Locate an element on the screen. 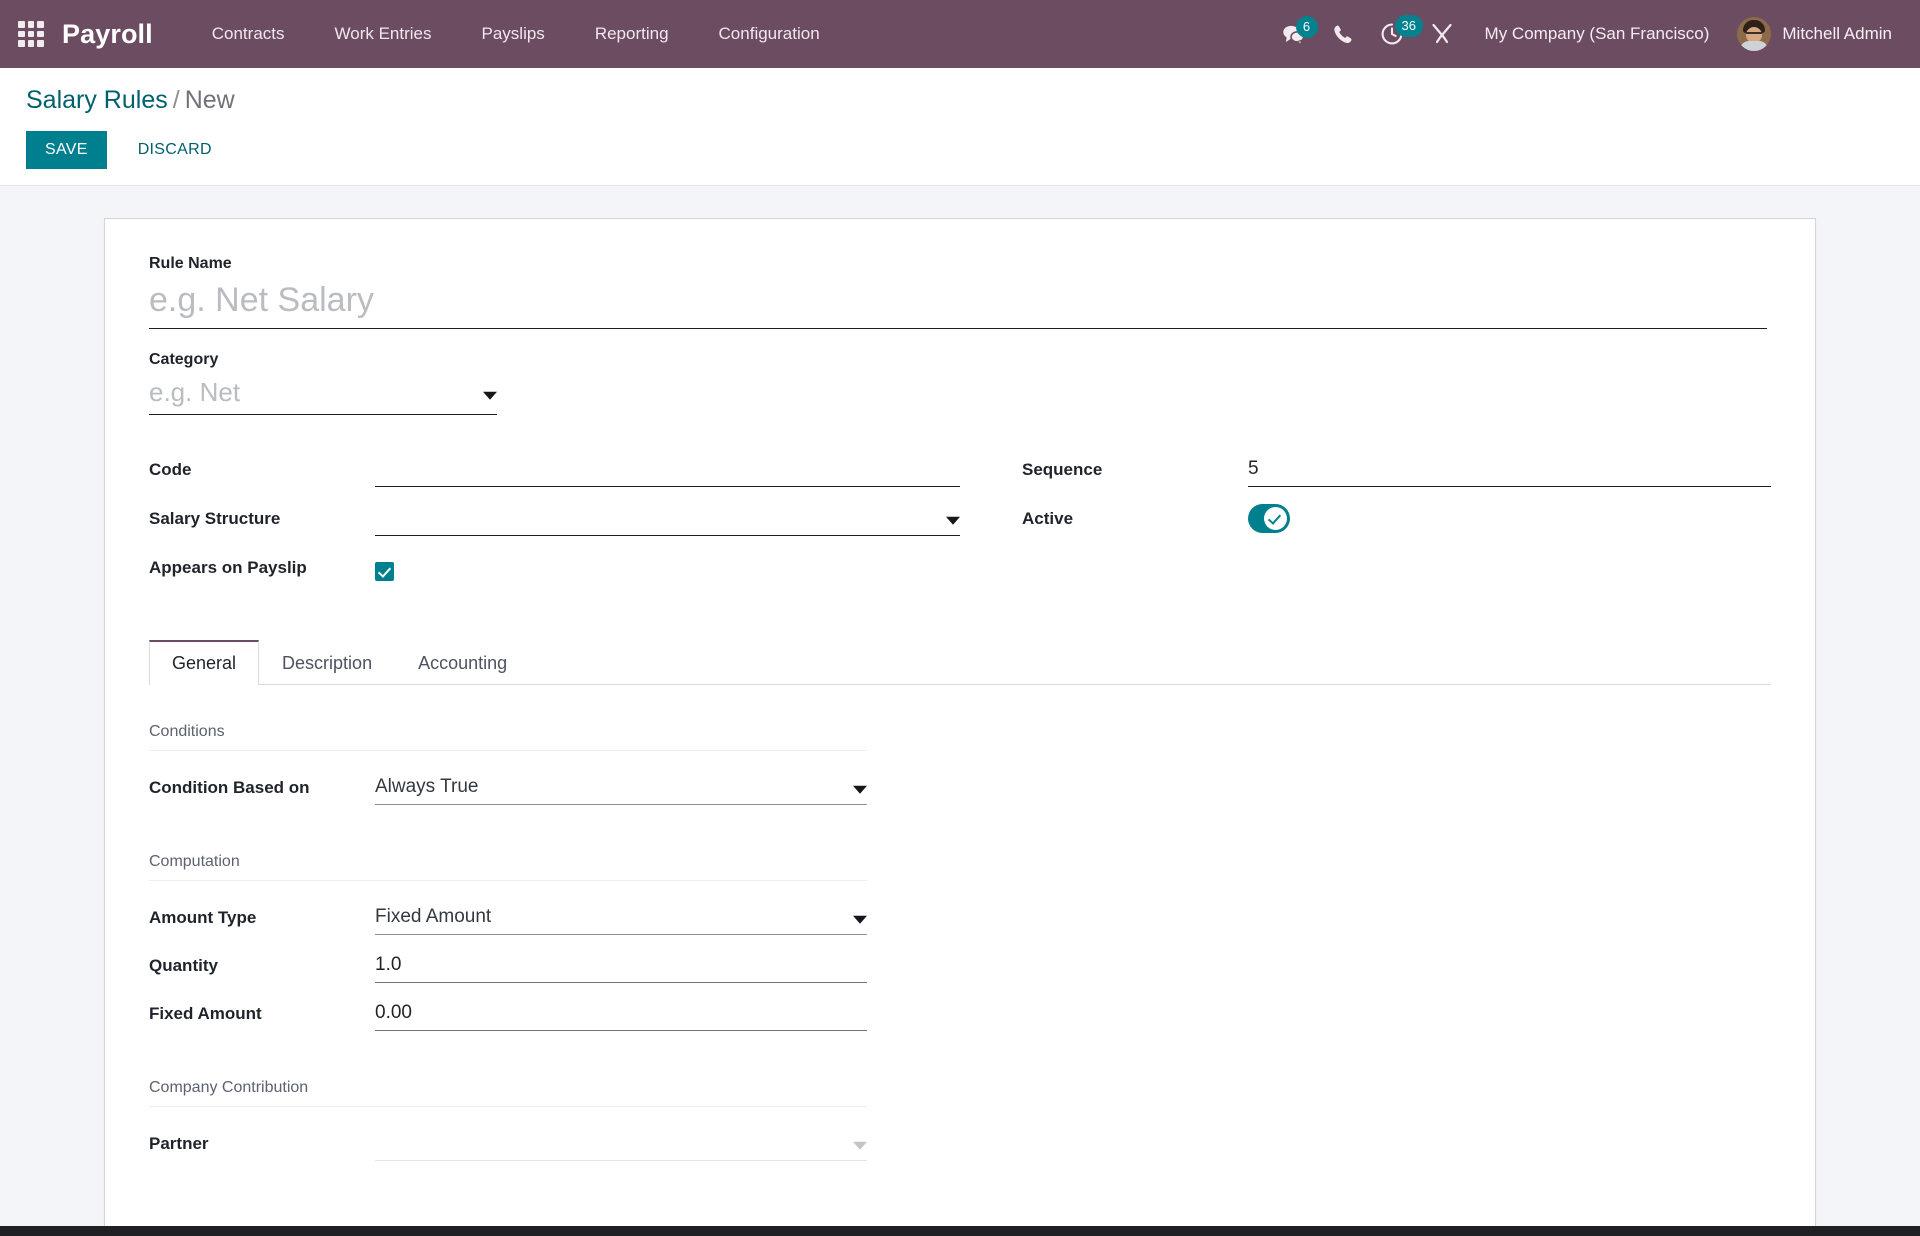 This screenshot has width=1920, height=1236. condition-based-on-select is located at coordinates (621, 788).